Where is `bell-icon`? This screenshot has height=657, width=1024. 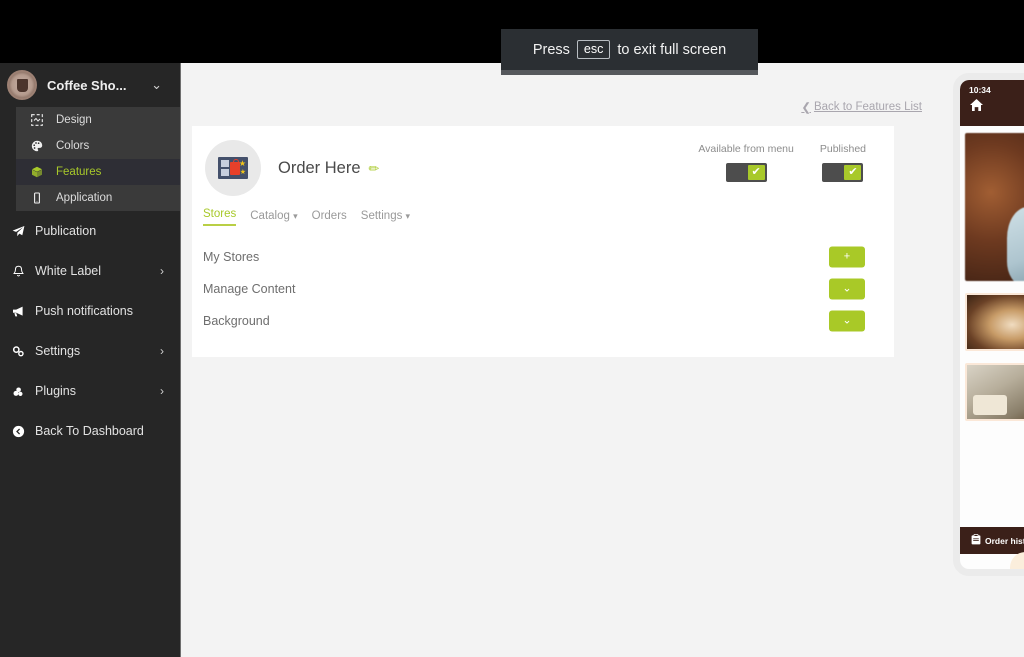 bell-icon is located at coordinates (18, 271).